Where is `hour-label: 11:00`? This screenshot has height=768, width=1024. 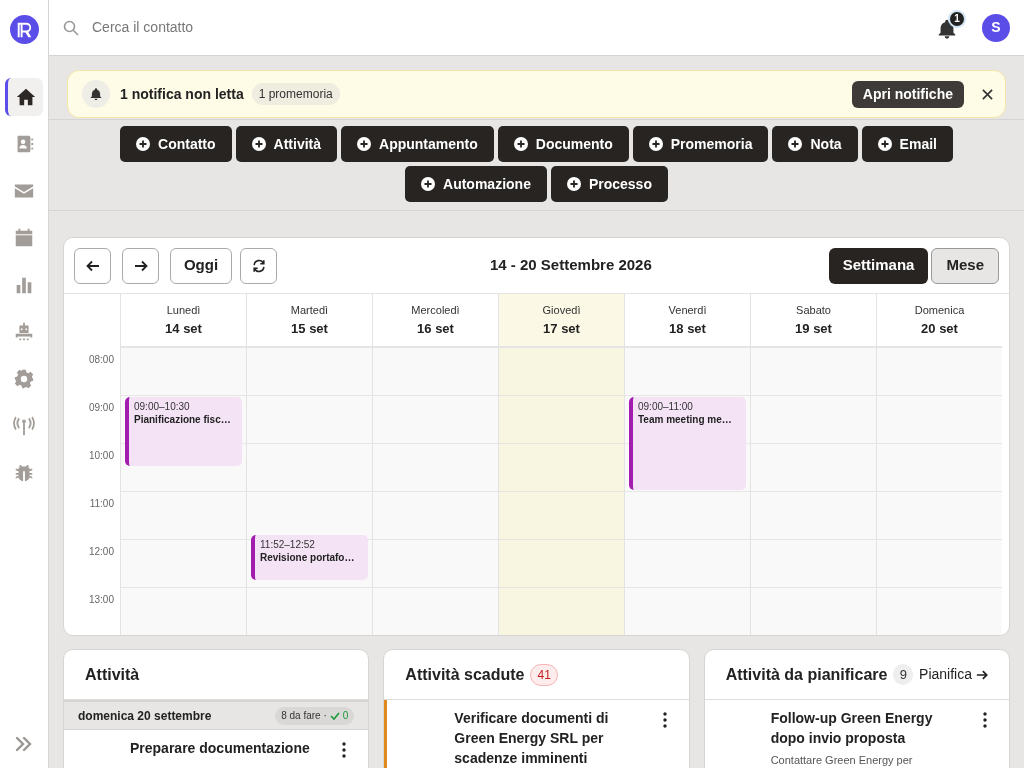 hour-label: 11:00 is located at coordinates (101, 503).